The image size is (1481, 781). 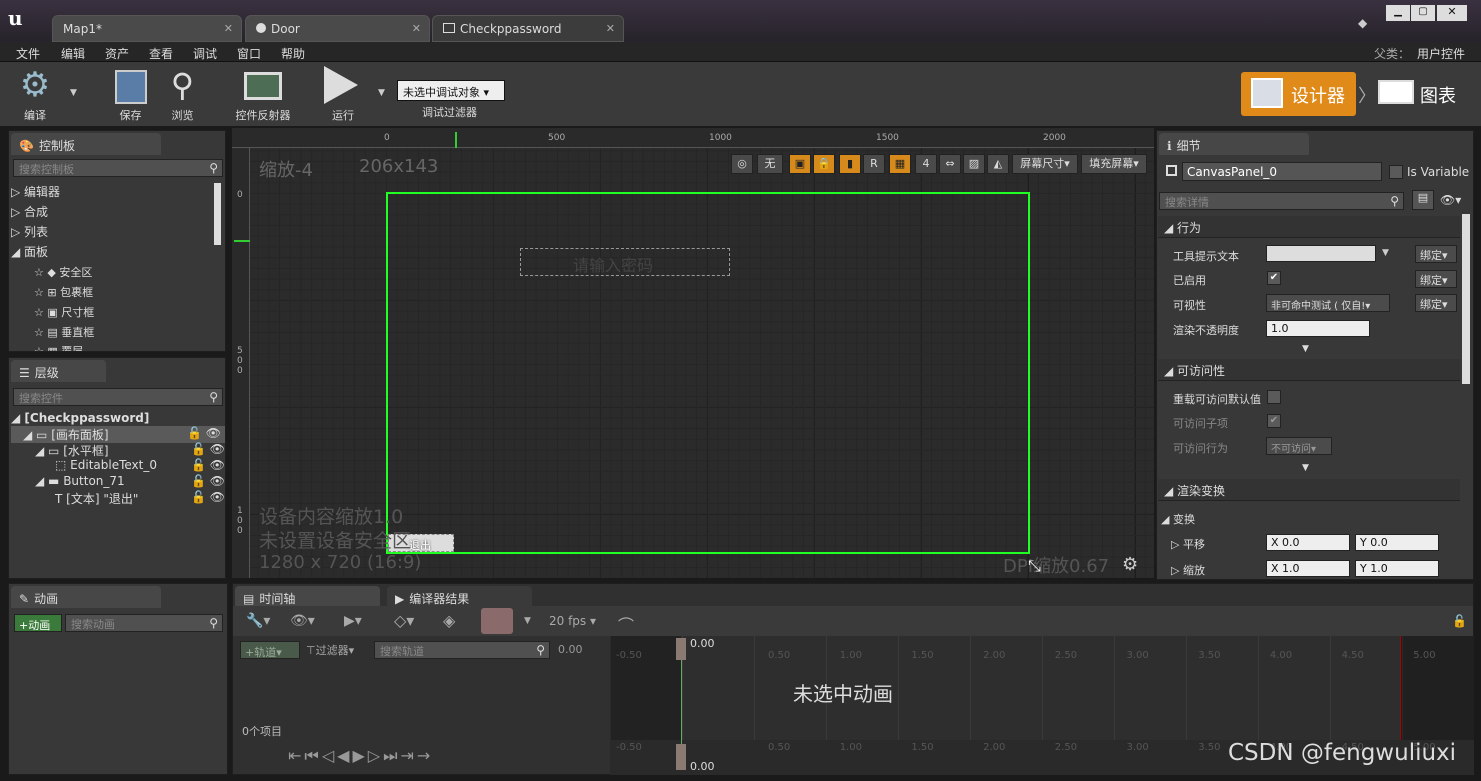 I want to click on hierarchy-node: ◢ ▭ [水平框] 🔓 👁, so click(x=130, y=450).